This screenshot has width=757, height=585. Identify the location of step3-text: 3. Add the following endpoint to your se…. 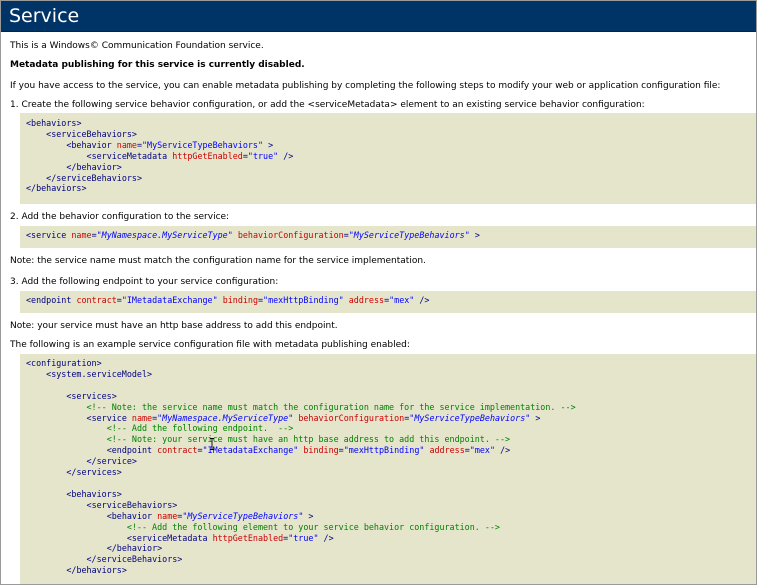
(144, 282).